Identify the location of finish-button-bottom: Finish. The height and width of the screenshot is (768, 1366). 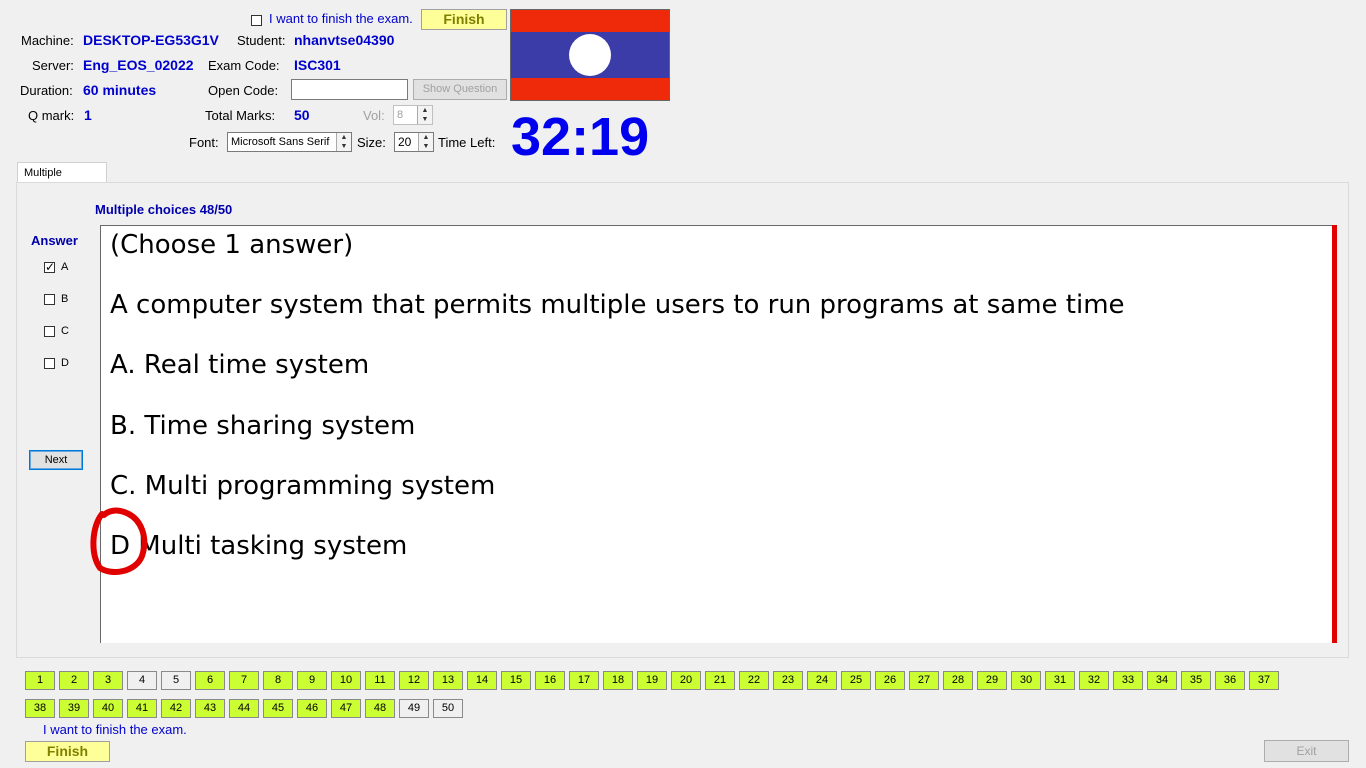
(67, 751).